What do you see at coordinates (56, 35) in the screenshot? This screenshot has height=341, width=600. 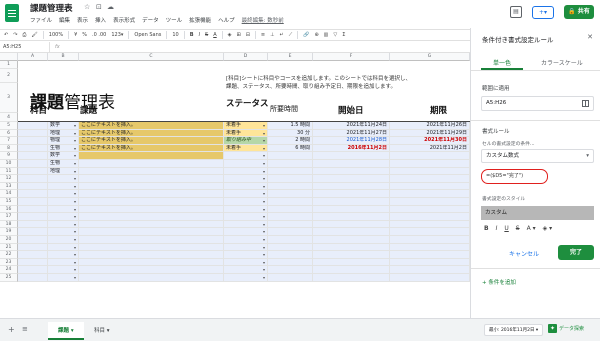 I see `zoom-select: 100%` at bounding box center [56, 35].